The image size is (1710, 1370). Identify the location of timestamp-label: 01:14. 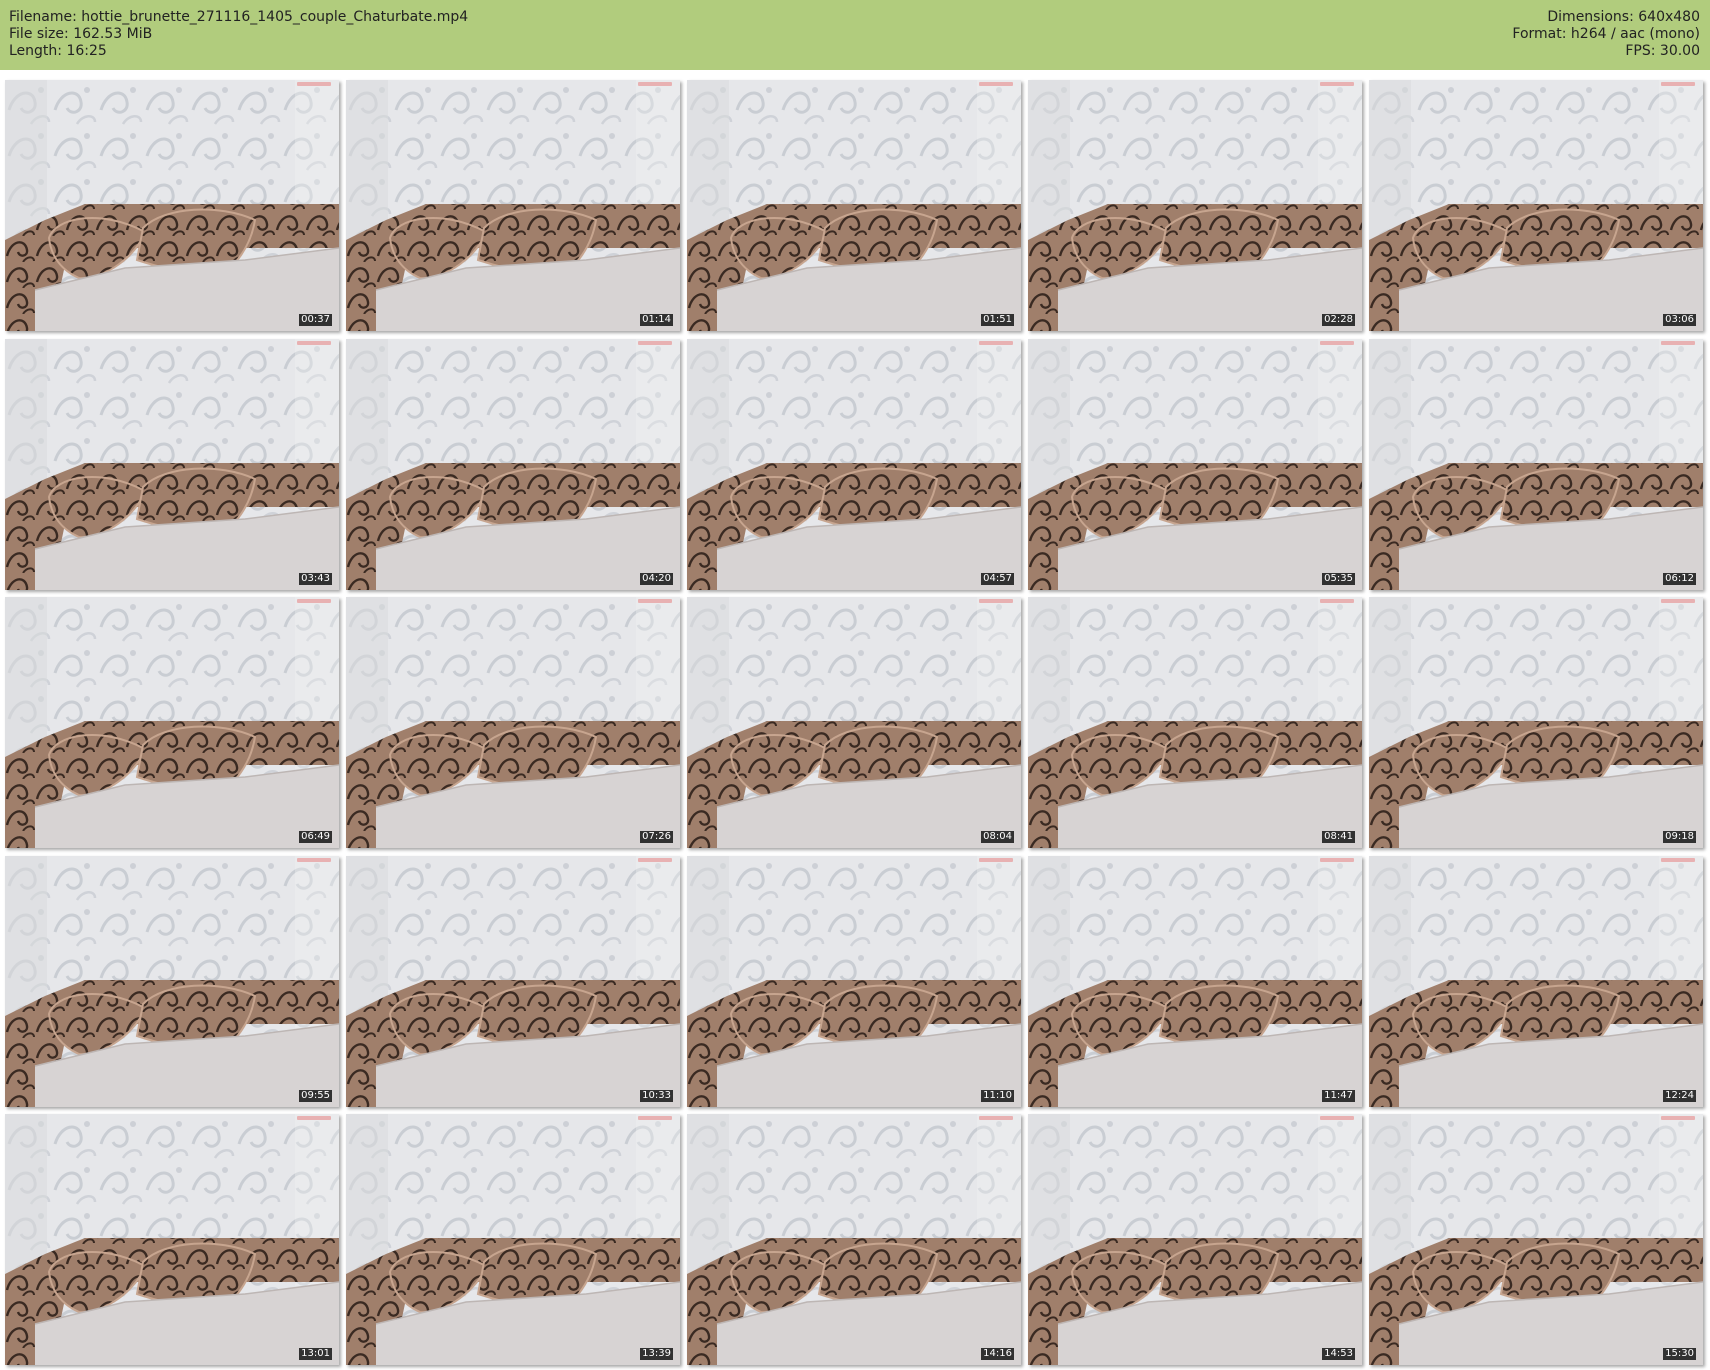
(656, 320).